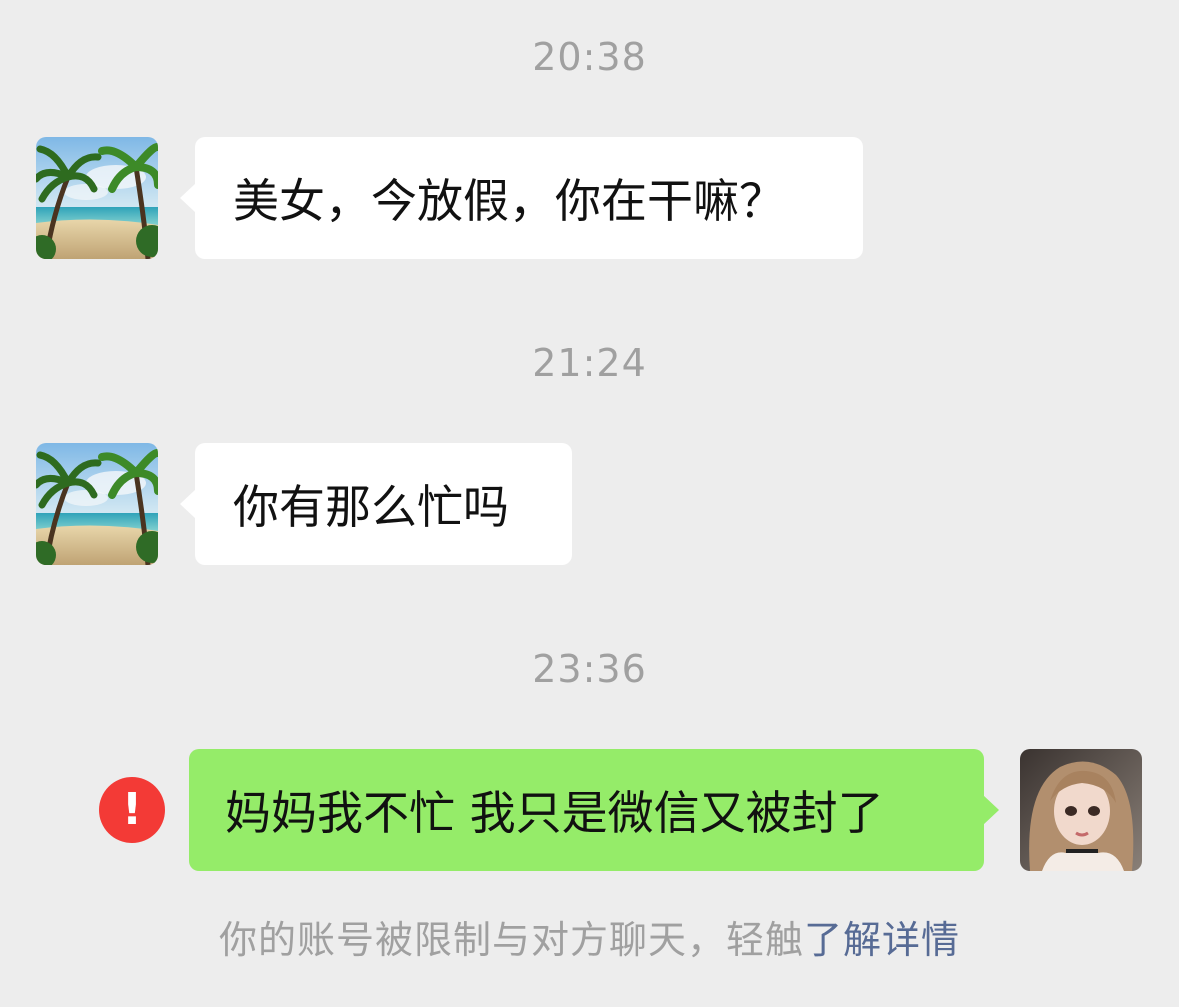 The height and width of the screenshot is (1007, 1179). I want to click on message-timestamp: 20:38, so click(589, 57).